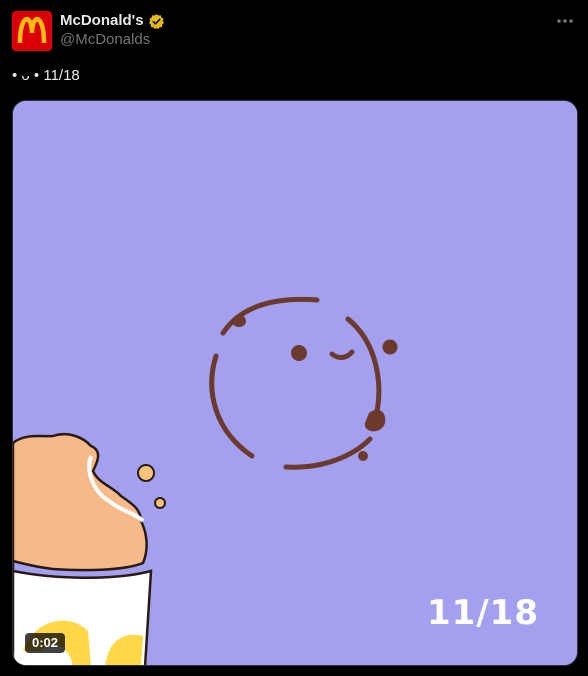 Image resolution: width=588 pixels, height=676 pixels. I want to click on mcdonalds-logo-icon, so click(32, 31).